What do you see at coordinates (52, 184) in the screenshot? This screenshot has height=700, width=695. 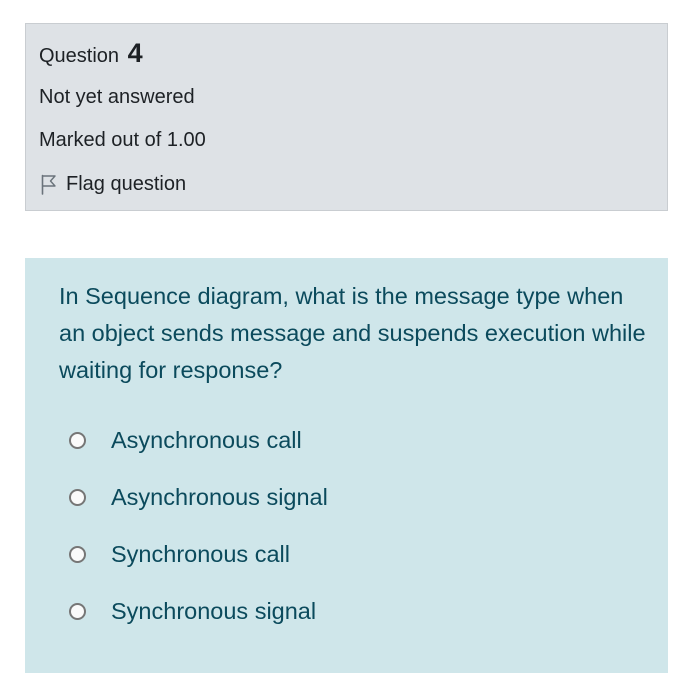 I see `flag-icon` at bounding box center [52, 184].